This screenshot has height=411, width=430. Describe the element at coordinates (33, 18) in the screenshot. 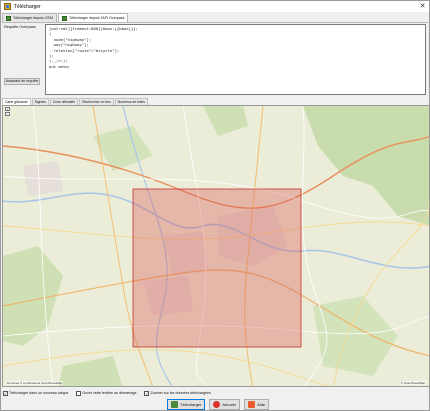

I see `tab-osm-label: Télécharger depuis OSM` at that location.